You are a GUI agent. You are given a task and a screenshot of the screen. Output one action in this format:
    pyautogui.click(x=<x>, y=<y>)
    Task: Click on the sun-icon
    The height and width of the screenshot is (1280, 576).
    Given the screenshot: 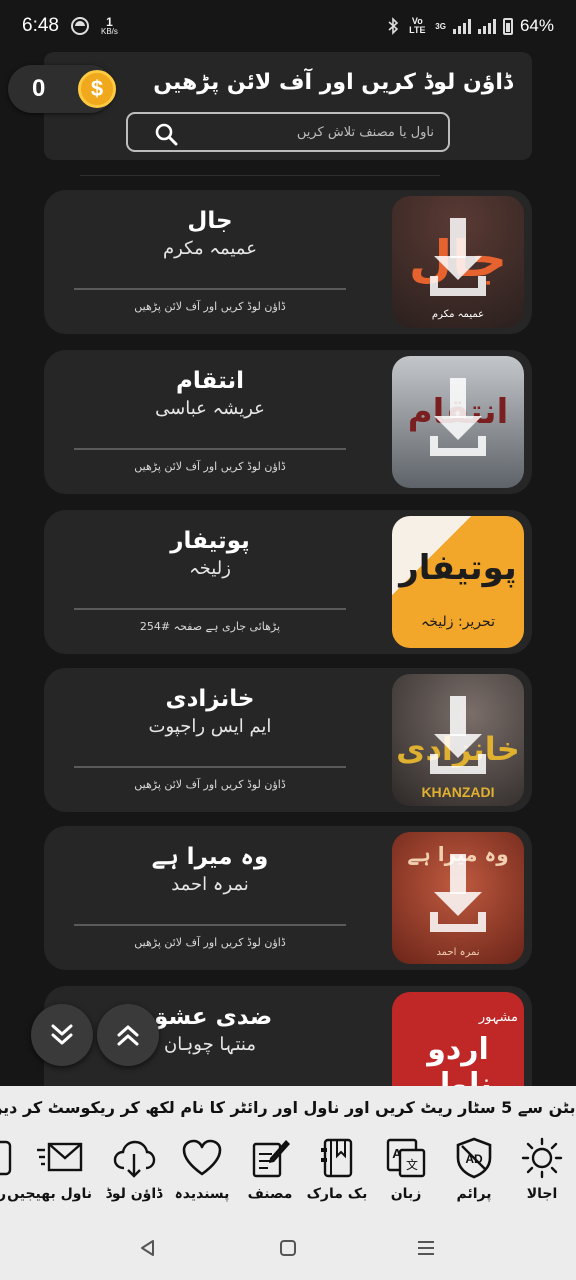 What is the action you would take?
    pyautogui.click(x=542, y=1158)
    